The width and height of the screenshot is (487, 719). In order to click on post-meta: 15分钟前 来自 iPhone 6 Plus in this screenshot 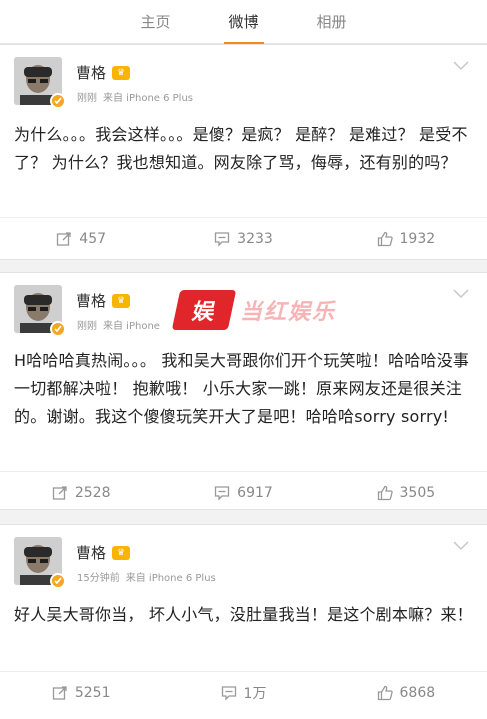, I will do `click(146, 576)`.